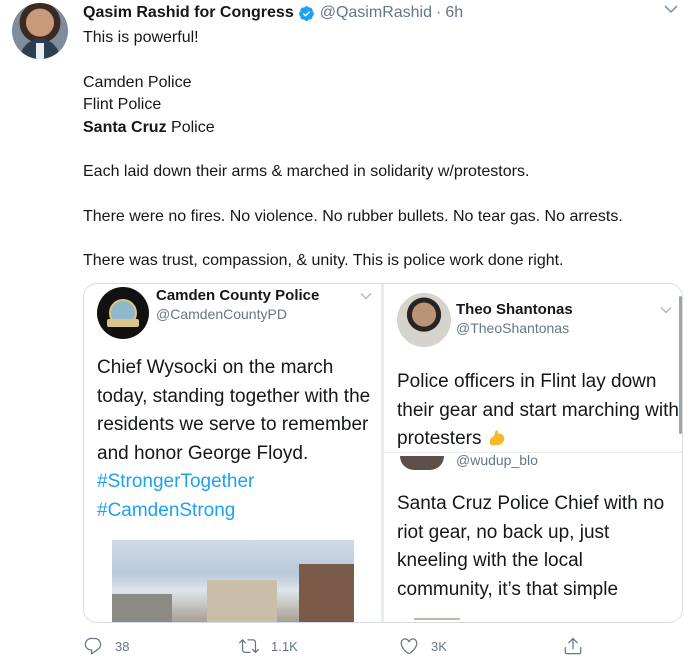 This screenshot has width=700, height=667. Describe the element at coordinates (439, 646) in the screenshot. I see `like-count: 3K` at that location.